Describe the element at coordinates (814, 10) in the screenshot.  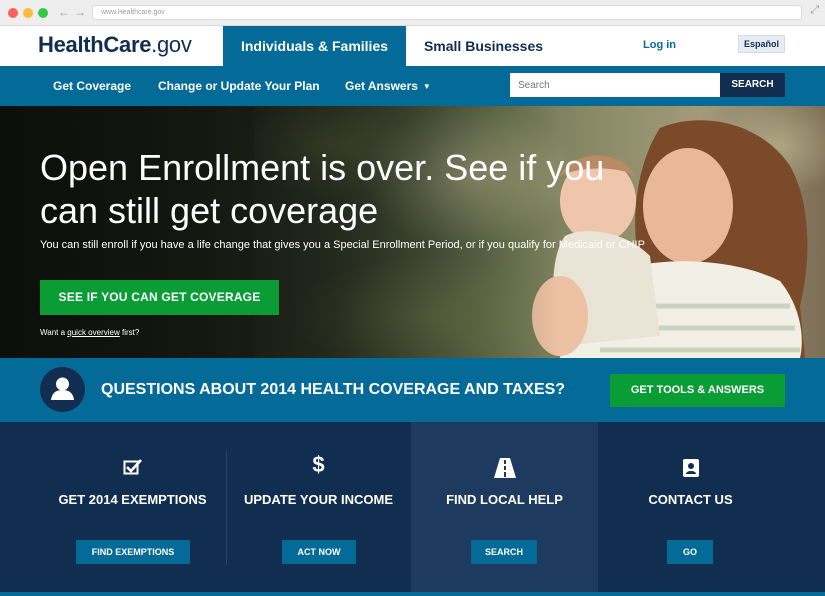
I see `expand-icon: ⤢` at that location.